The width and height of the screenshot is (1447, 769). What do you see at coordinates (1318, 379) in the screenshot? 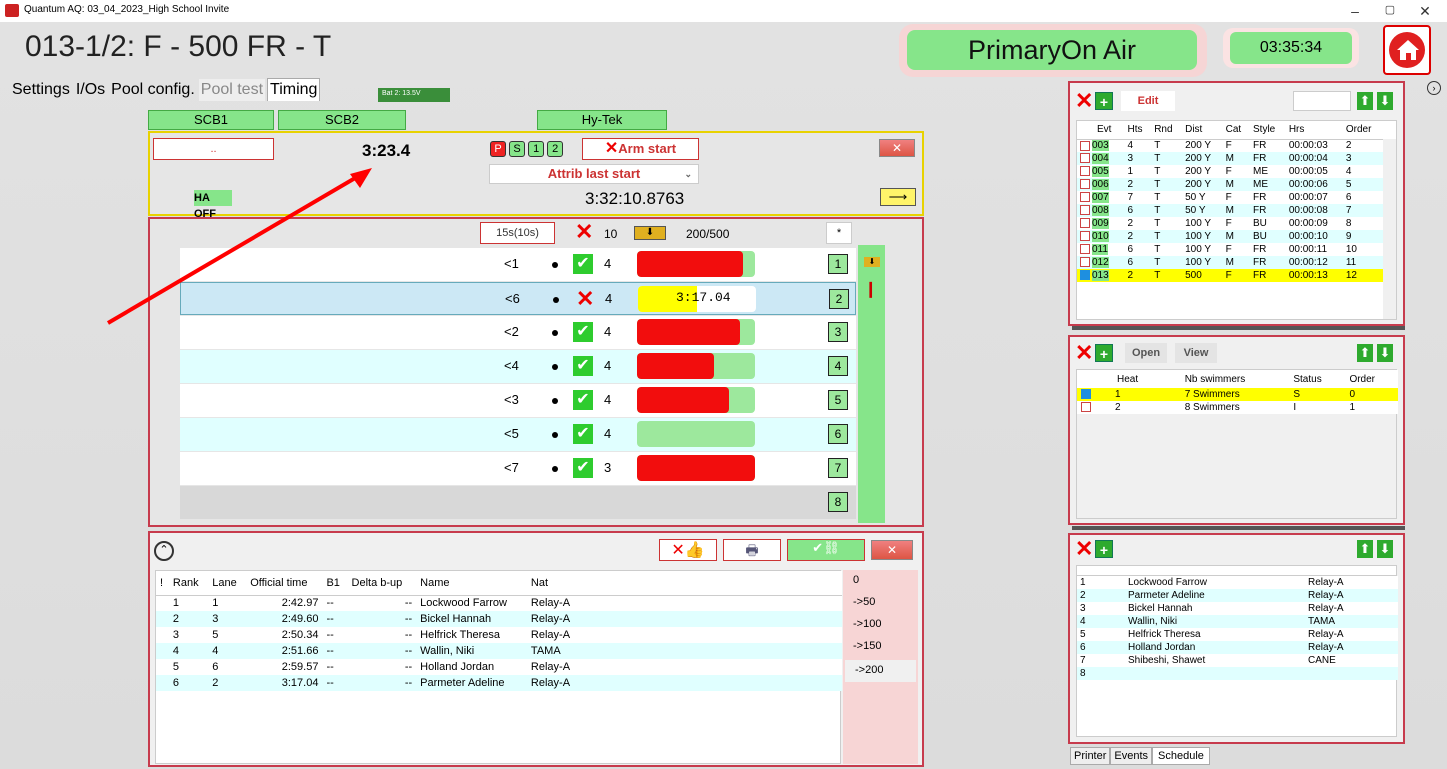
I see `col-status: Status` at bounding box center [1318, 379].